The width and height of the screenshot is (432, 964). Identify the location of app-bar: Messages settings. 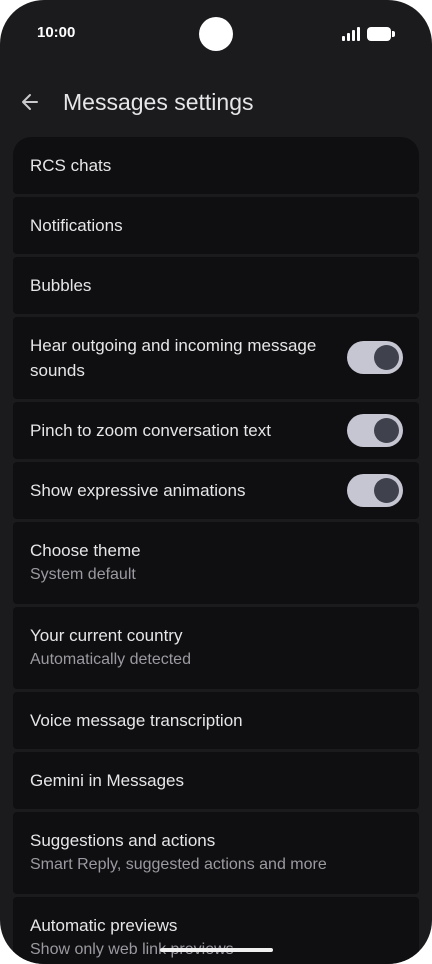
(216, 103).